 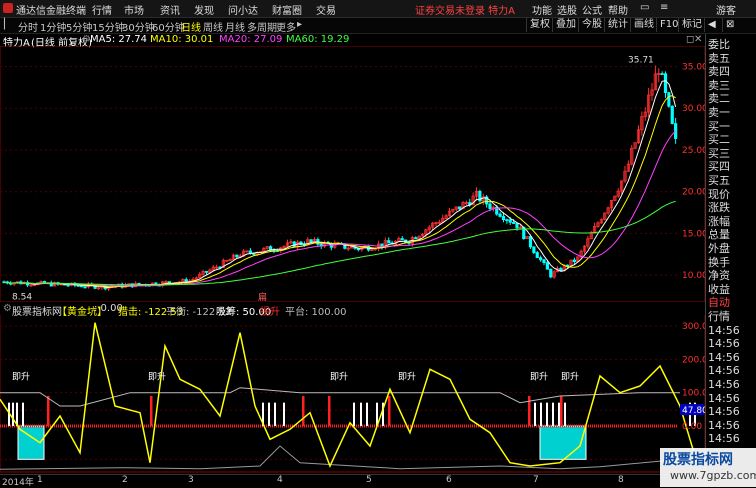 I want to click on side-panel-item: 净资, so click(x=719, y=276).